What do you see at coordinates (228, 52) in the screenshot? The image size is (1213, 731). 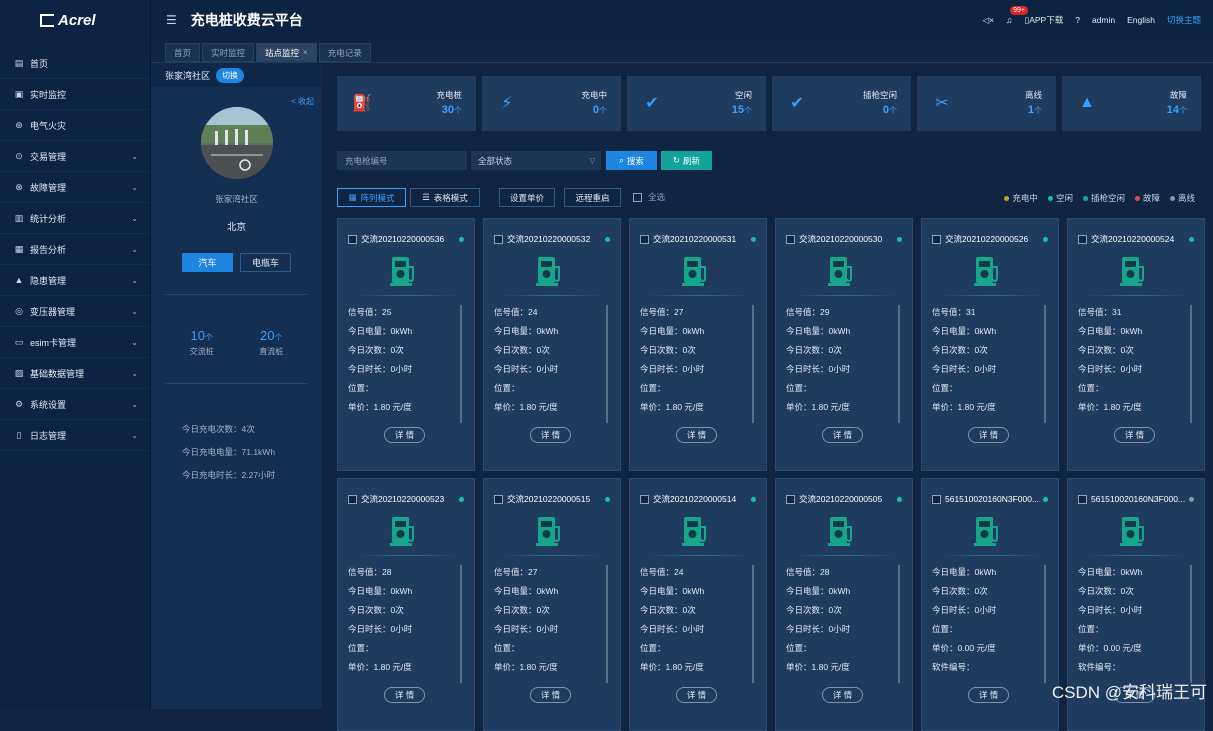 I see `tab-item: 实时监控` at bounding box center [228, 52].